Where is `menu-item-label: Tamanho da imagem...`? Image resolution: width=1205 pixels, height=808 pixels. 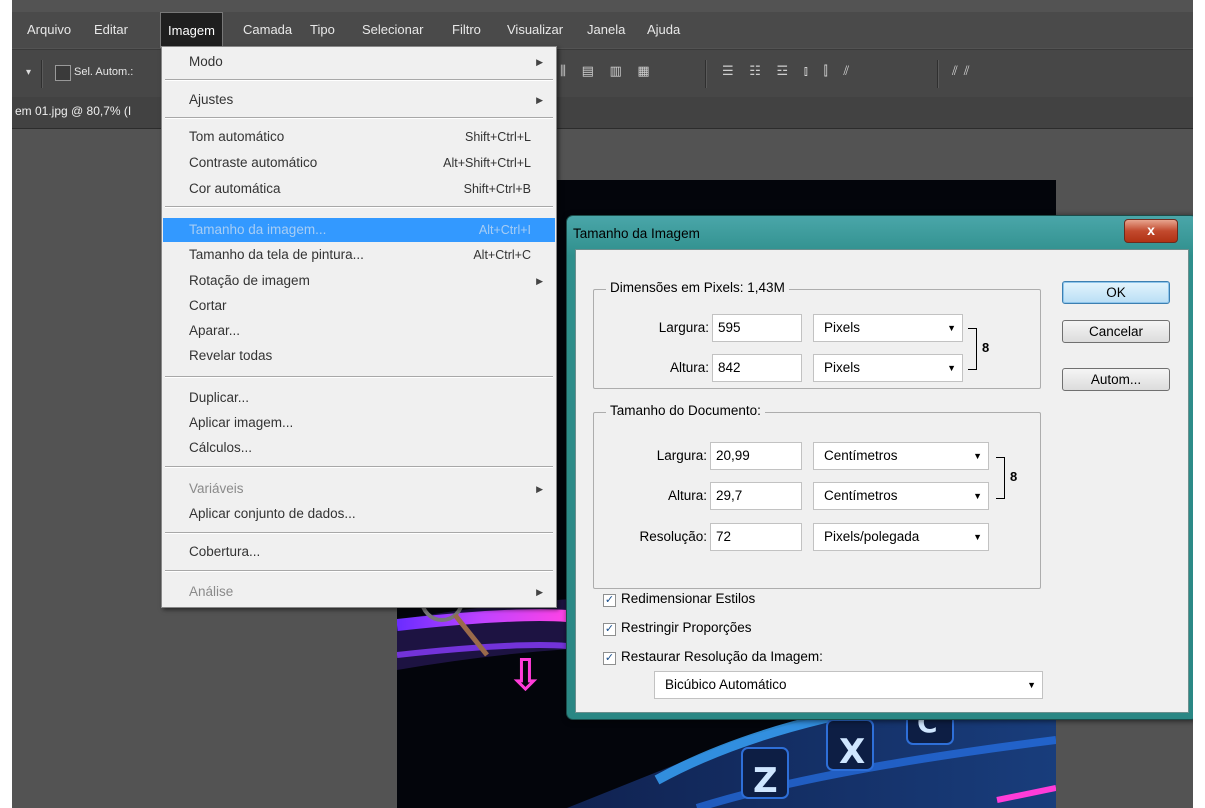 menu-item-label: Tamanho da imagem... is located at coordinates (258, 229).